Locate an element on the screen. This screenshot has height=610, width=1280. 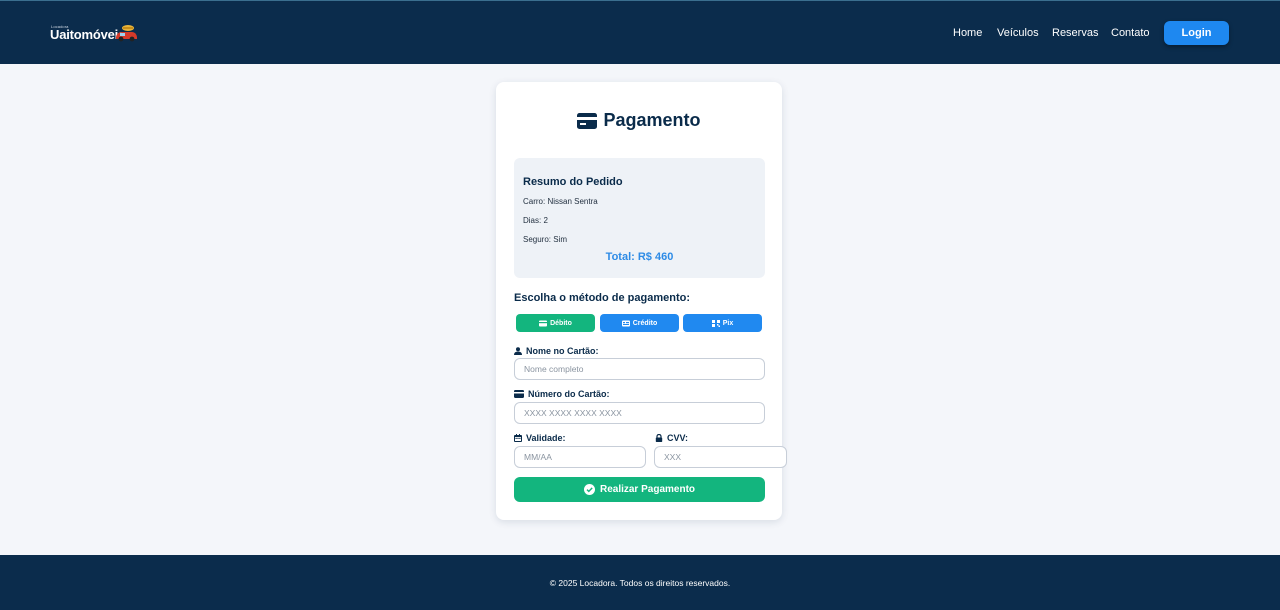
cvv-label-row: CVV: is located at coordinates (671, 438).